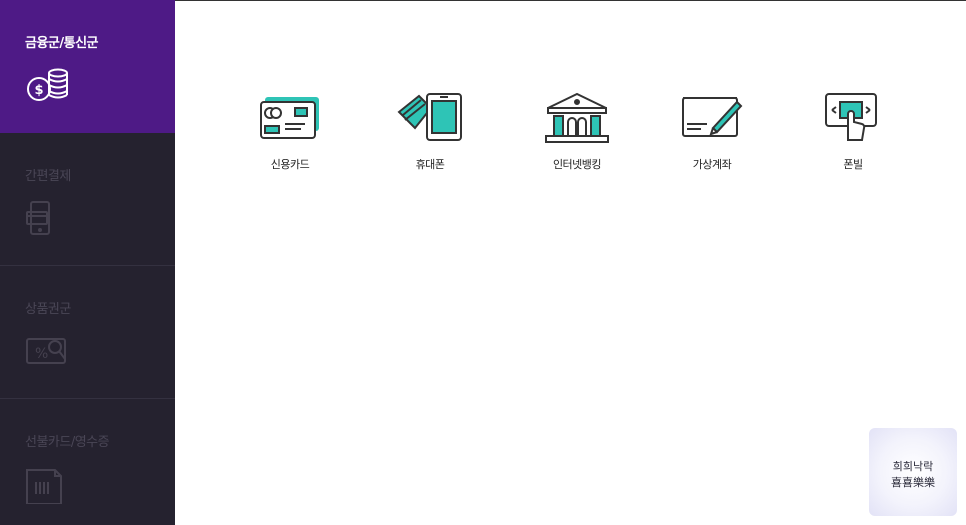 This screenshot has width=966, height=525. What do you see at coordinates (87, 332) in the screenshot?
I see `sidebar-item-gift-voucher: 상품권군 %` at bounding box center [87, 332].